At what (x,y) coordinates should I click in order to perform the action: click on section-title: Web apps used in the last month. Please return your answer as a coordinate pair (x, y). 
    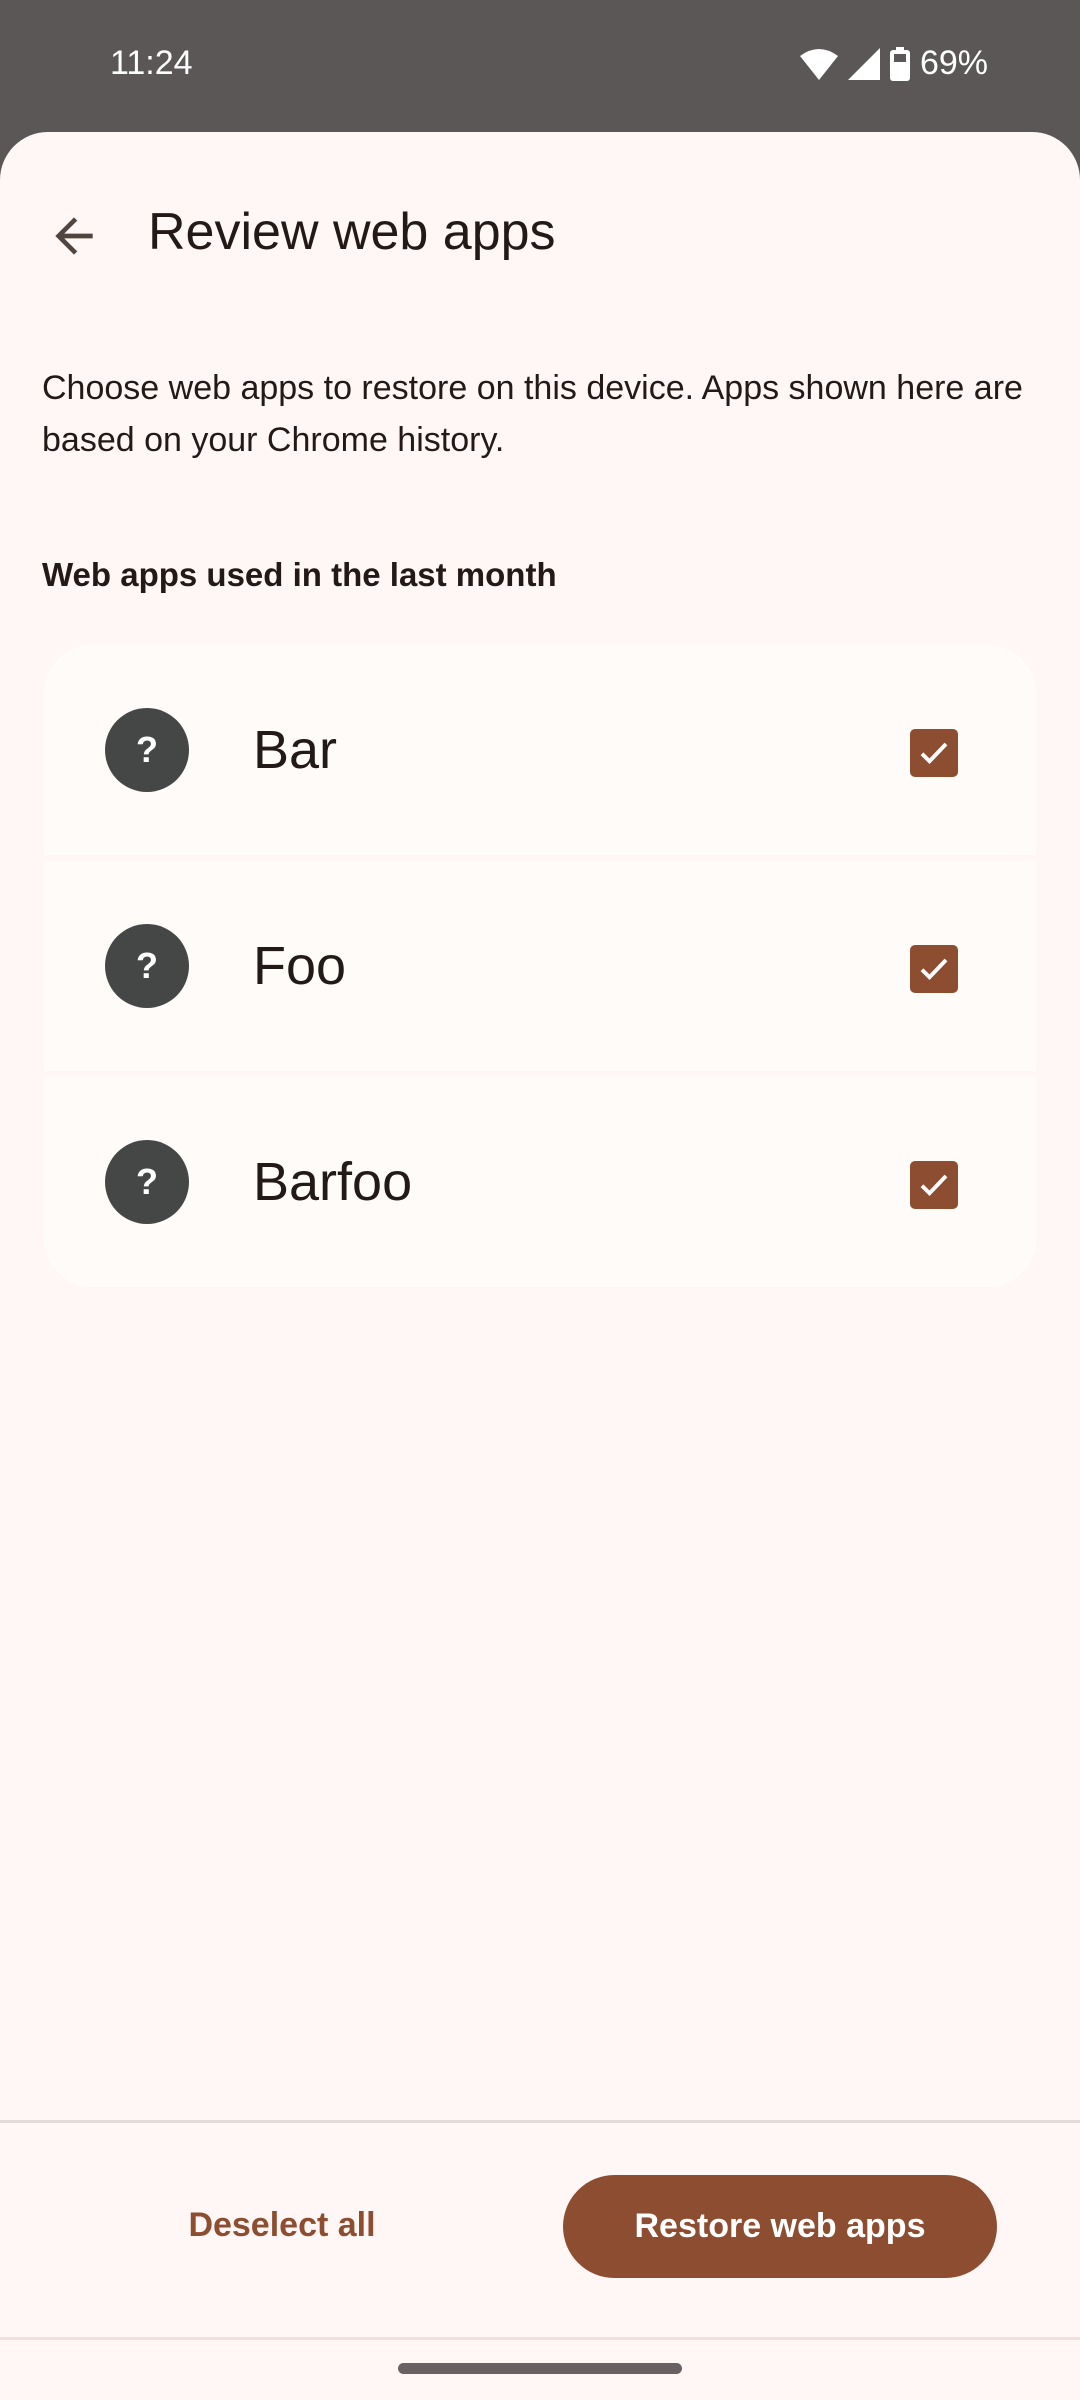
    Looking at the image, I should click on (299, 574).